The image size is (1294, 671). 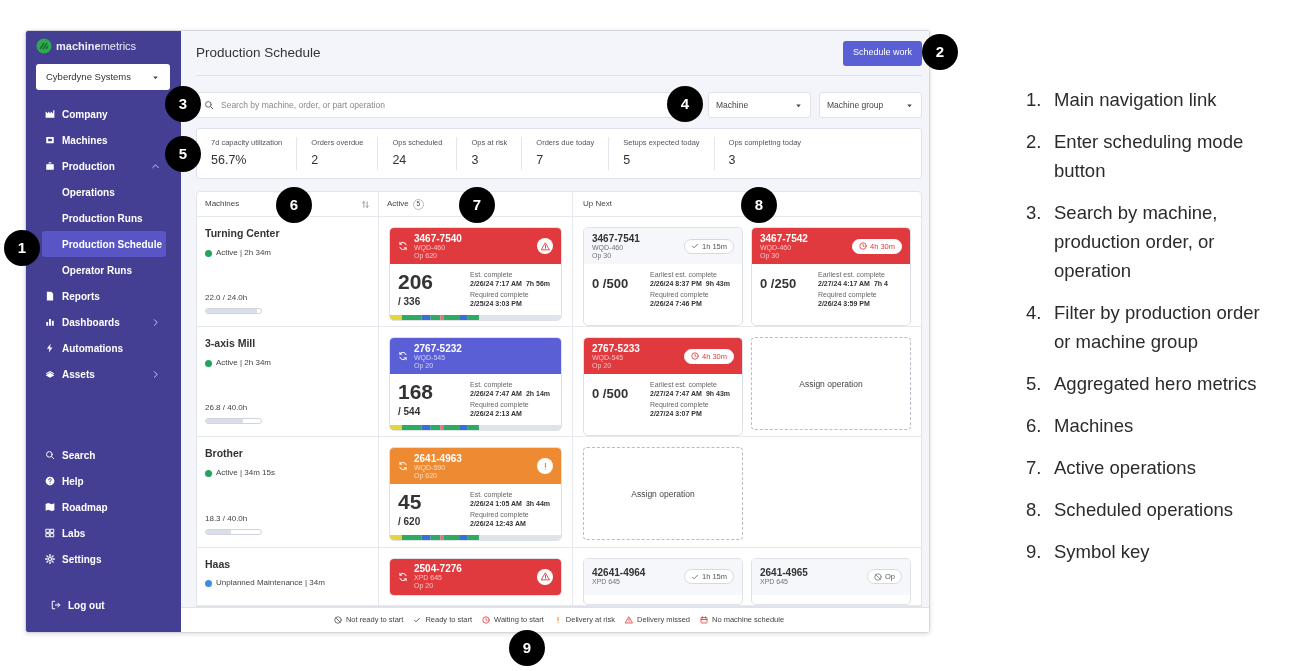 I want to click on account-dropdown: Cyberdyne Systems, so click(x=103, y=77).